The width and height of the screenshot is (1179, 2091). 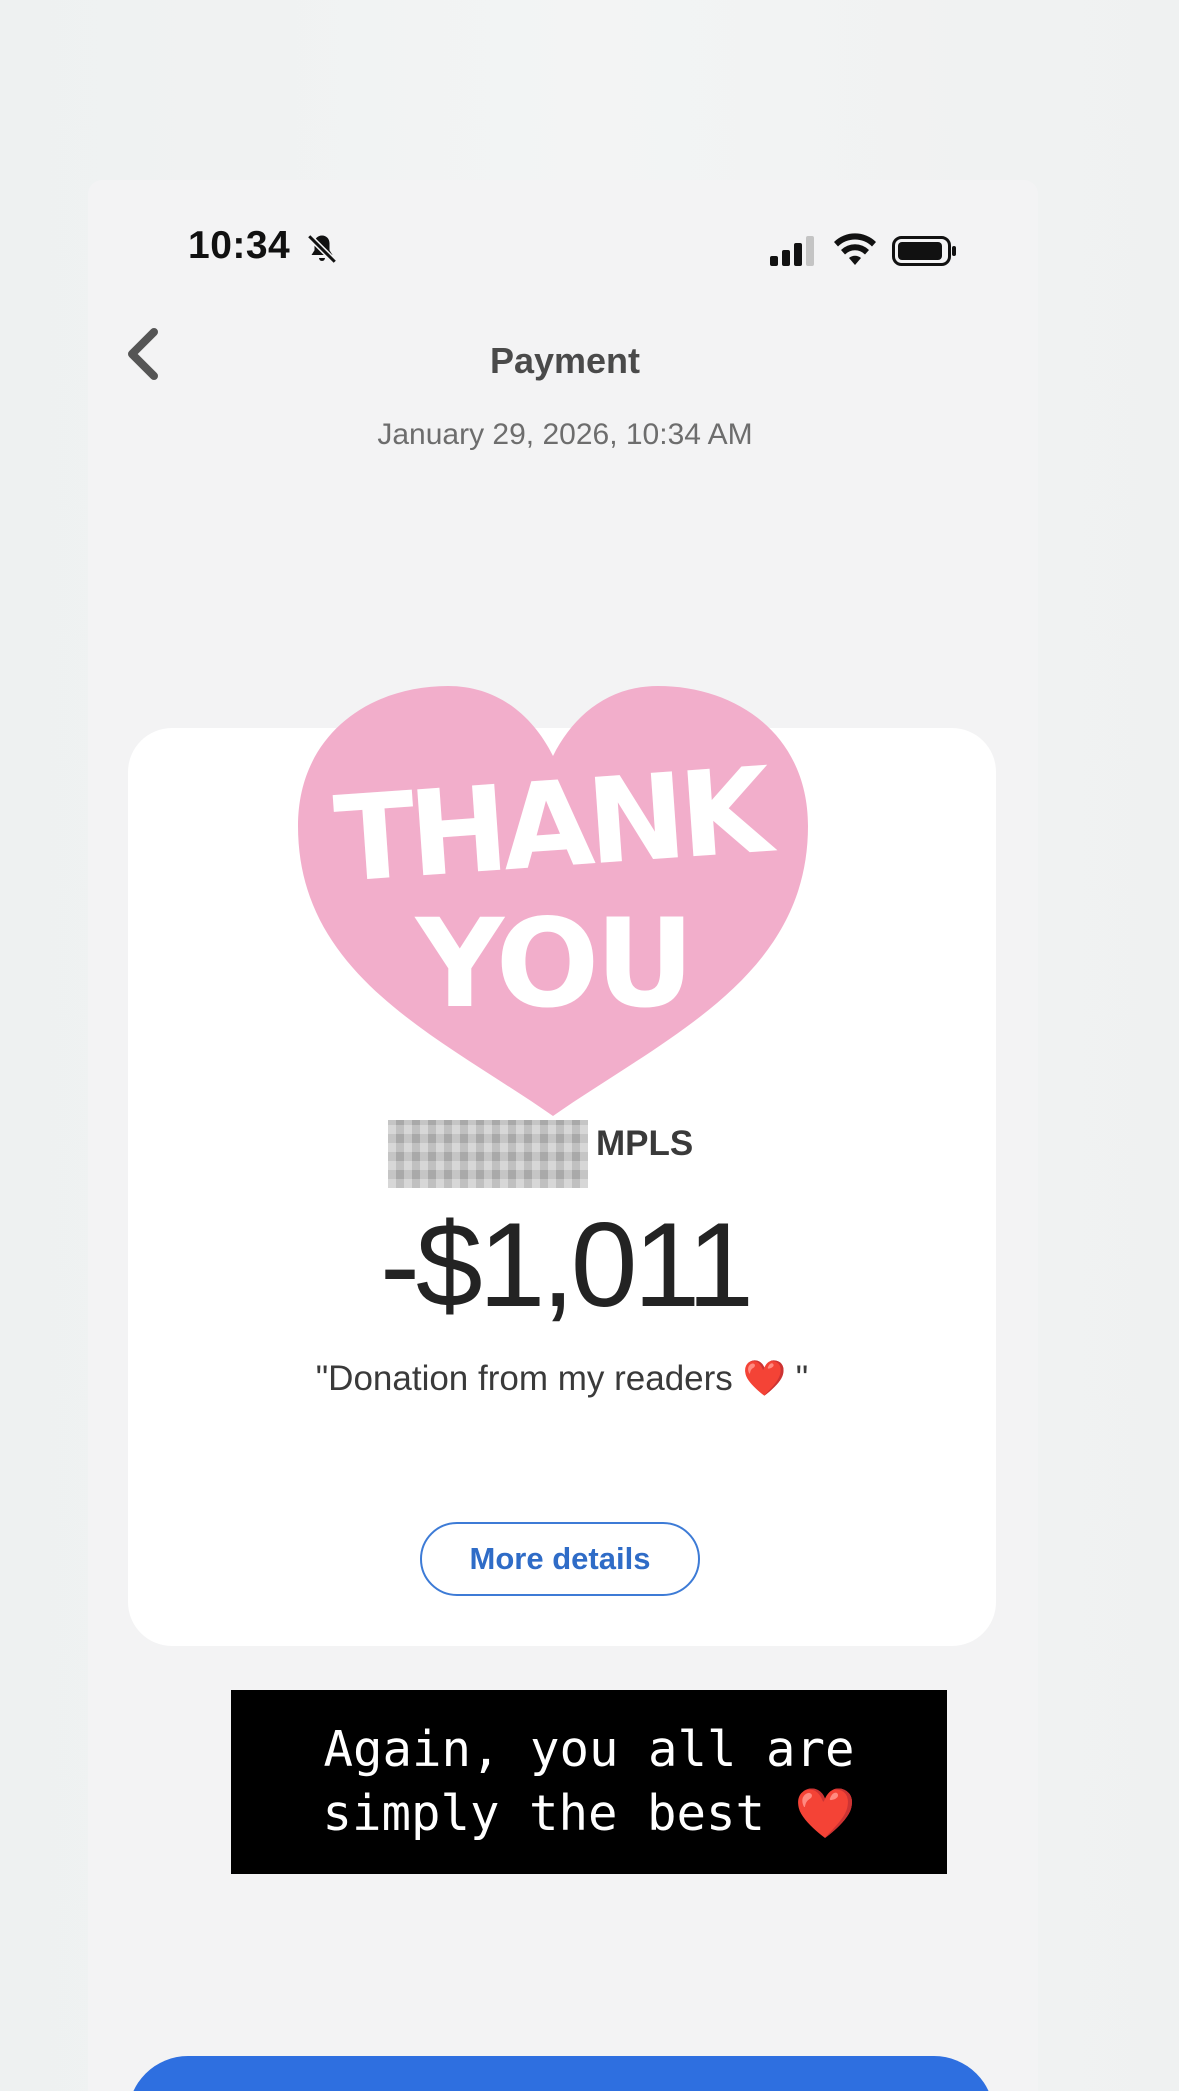 What do you see at coordinates (552, 964) in the screenshot?
I see `sticker-text-you: YOU` at bounding box center [552, 964].